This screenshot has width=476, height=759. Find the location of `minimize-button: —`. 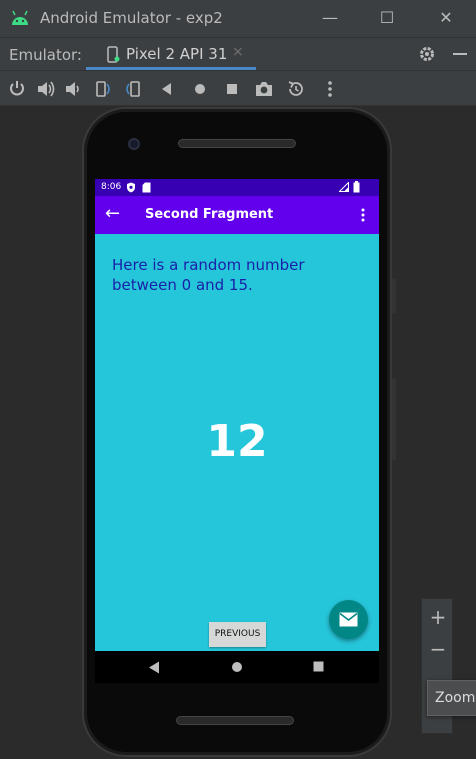

minimize-button: — is located at coordinates (330, 18).